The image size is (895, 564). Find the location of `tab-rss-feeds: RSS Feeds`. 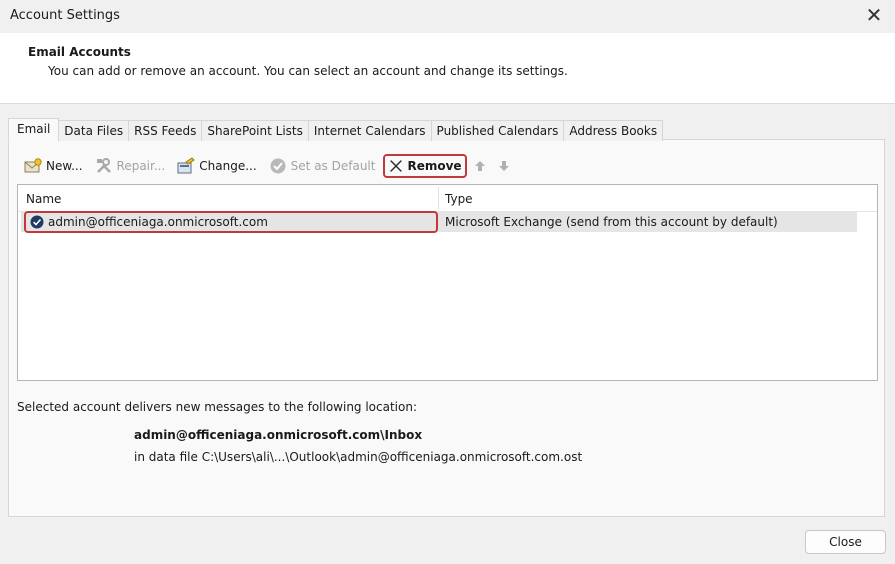

tab-rss-feeds: RSS Feeds is located at coordinates (165, 130).